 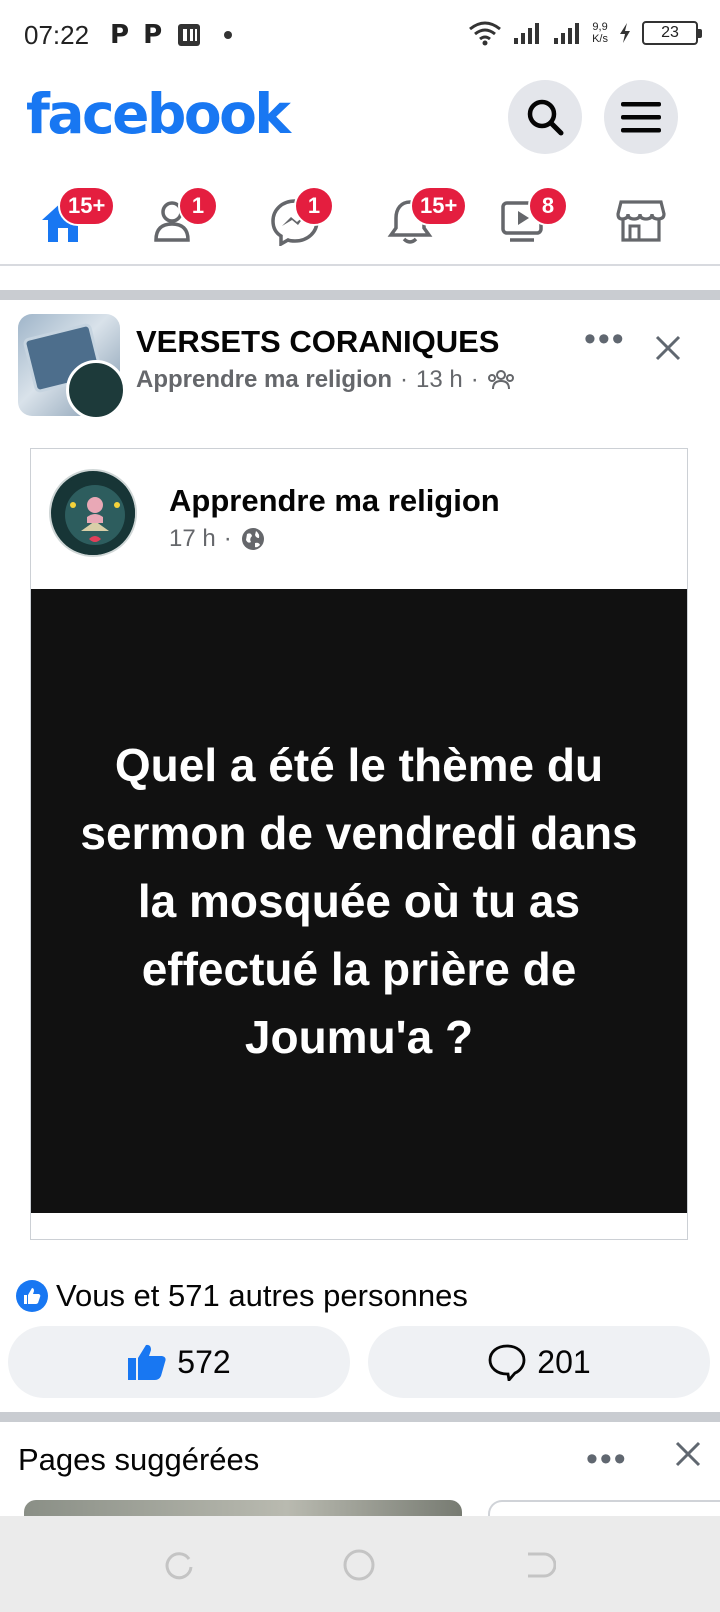 I want to click on comment-count: 201, so click(x=564, y=1361).